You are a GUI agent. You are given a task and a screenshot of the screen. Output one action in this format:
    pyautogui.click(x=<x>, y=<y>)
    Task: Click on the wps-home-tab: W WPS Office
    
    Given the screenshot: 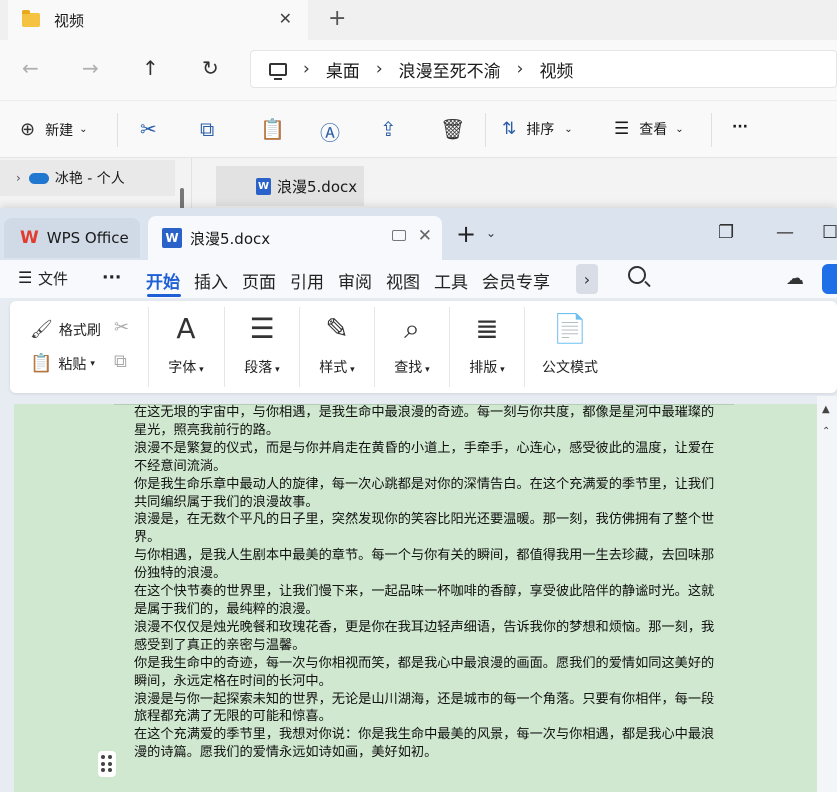 What is the action you would take?
    pyautogui.click(x=72, y=238)
    